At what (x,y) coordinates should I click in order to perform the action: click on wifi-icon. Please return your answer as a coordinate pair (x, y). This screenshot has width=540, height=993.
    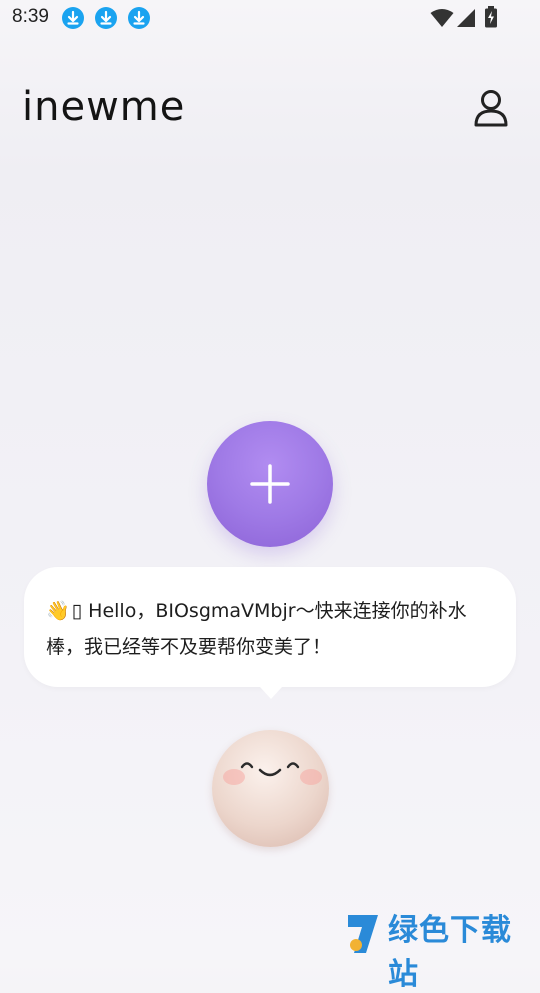
    Looking at the image, I should click on (442, 18).